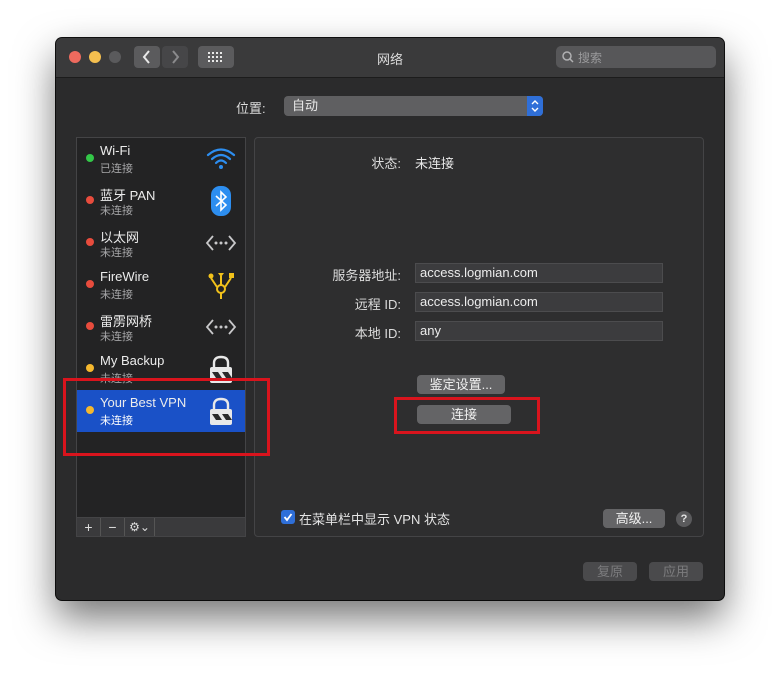  What do you see at coordinates (221, 201) in the screenshot?
I see `bluetooth-icon` at bounding box center [221, 201].